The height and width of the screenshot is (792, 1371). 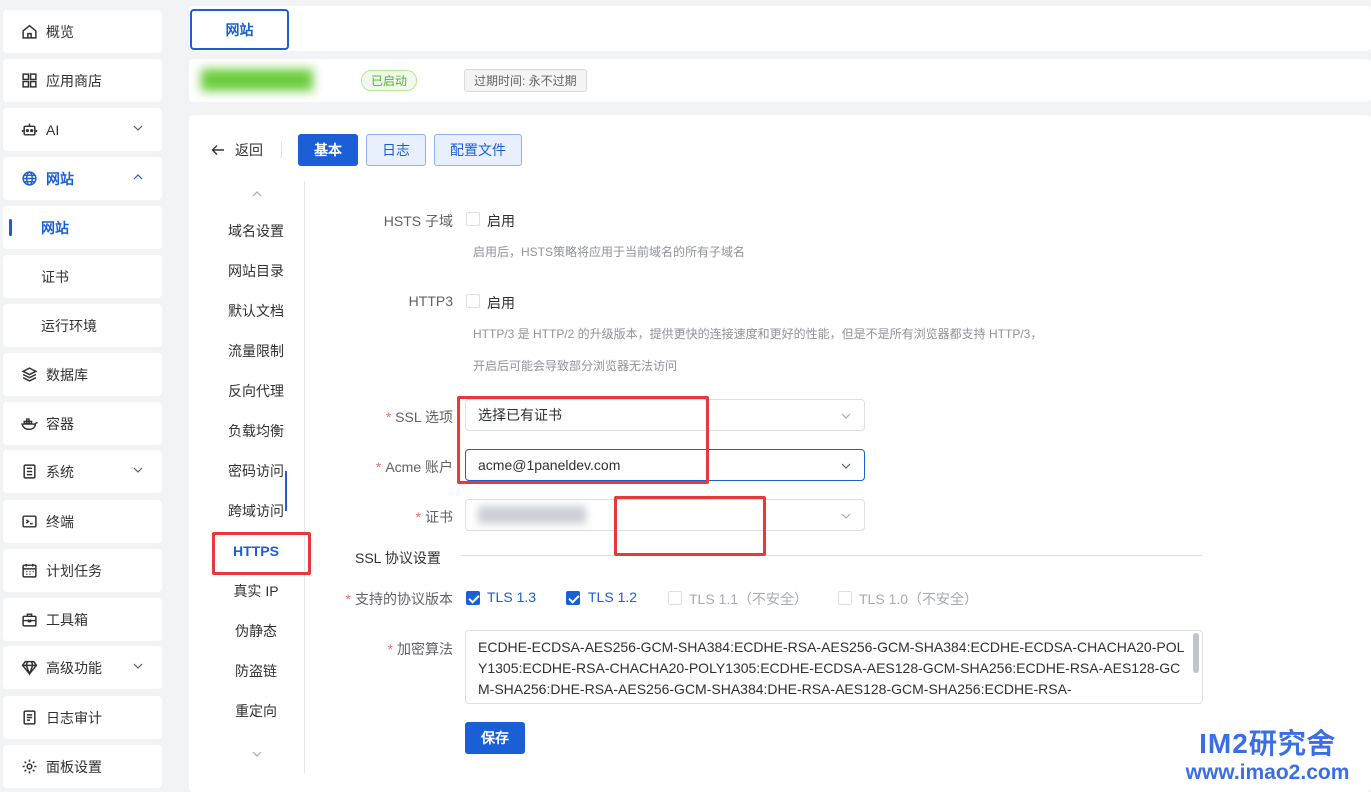 I want to click on menu-item-real-ip: 真实 IP, so click(x=256, y=591).